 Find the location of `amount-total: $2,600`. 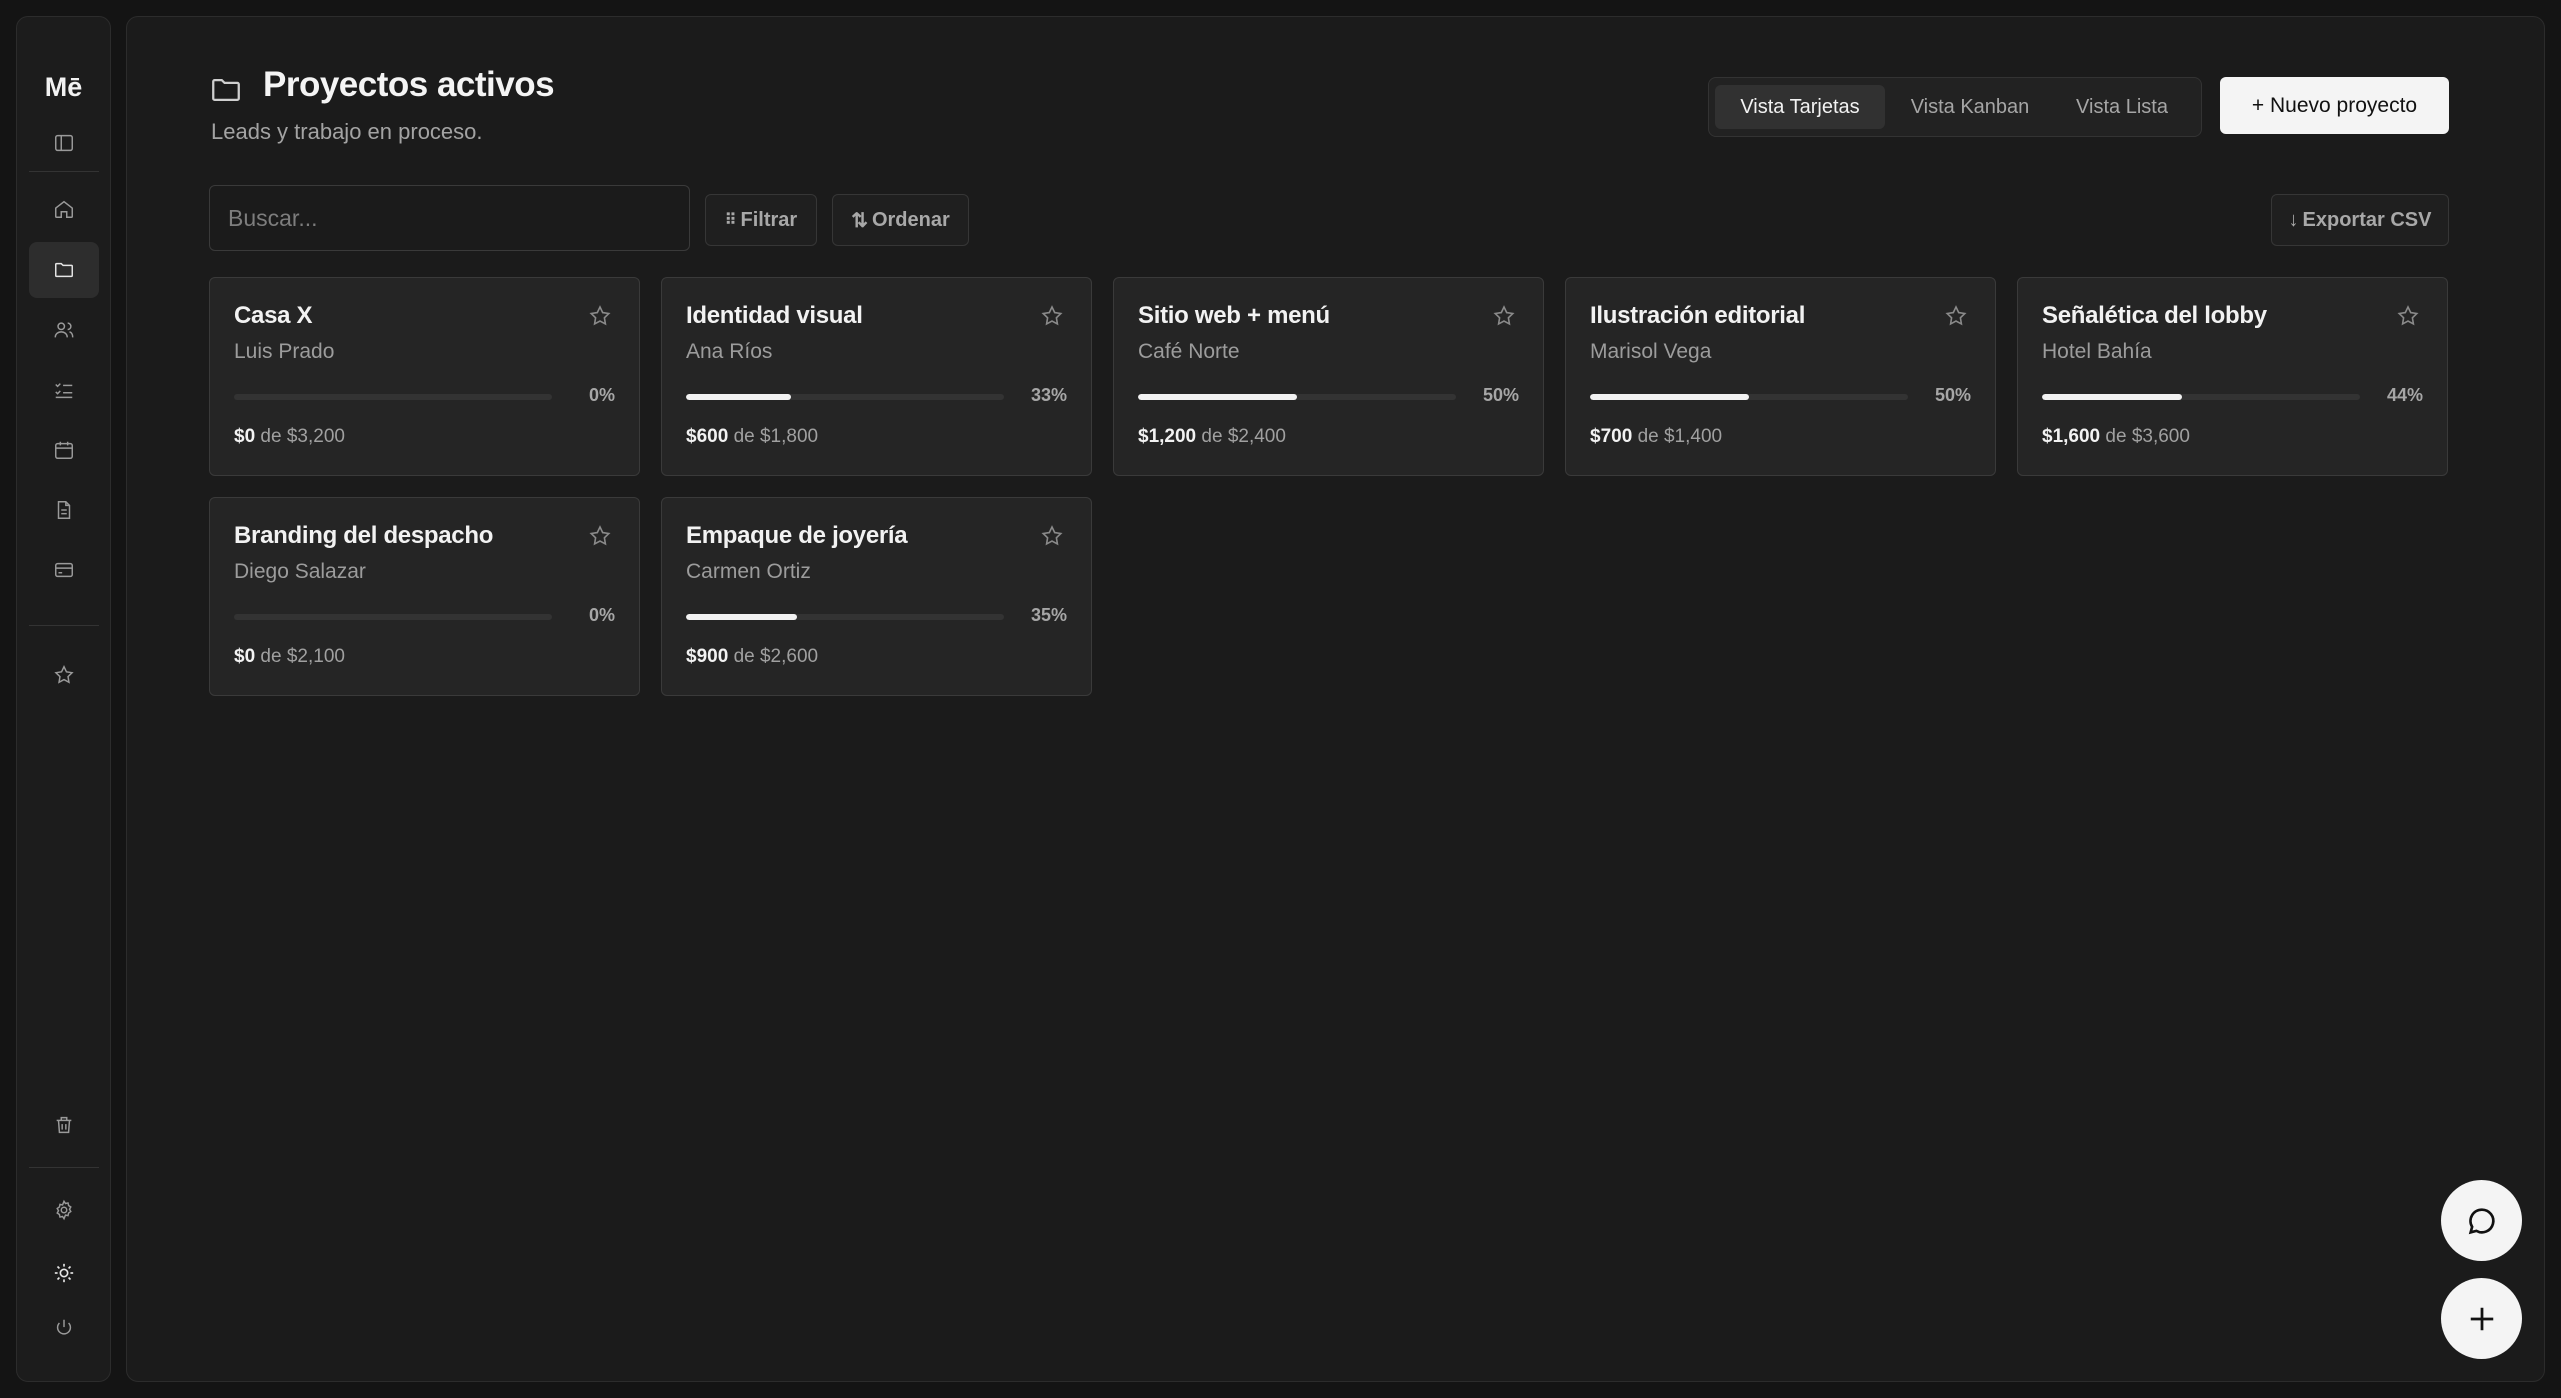

amount-total: $2,600 is located at coordinates (789, 656).